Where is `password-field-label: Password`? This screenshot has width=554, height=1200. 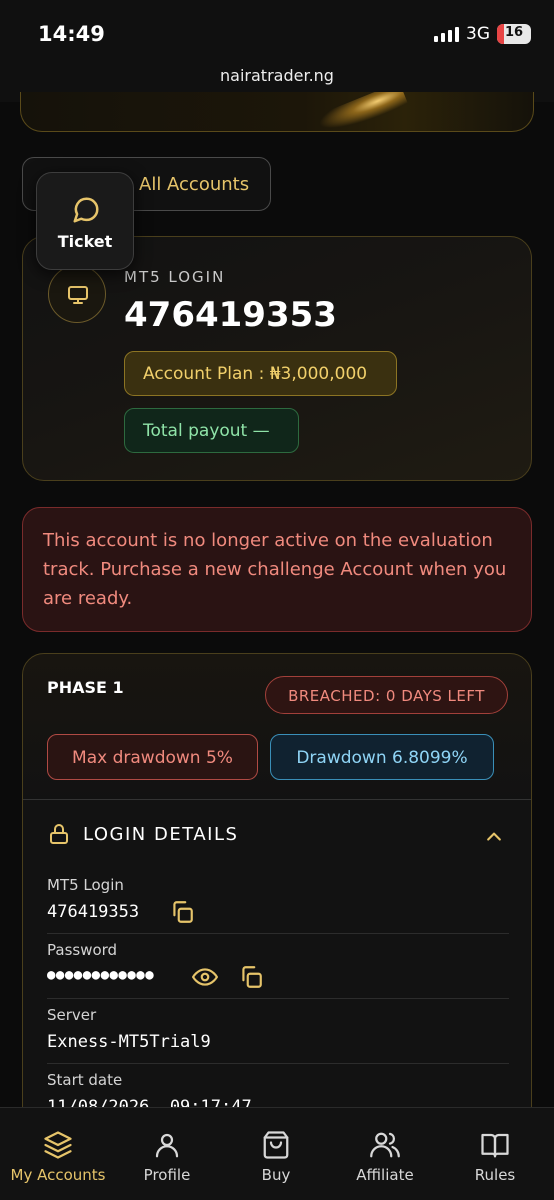
password-field-label: Password is located at coordinates (82, 950).